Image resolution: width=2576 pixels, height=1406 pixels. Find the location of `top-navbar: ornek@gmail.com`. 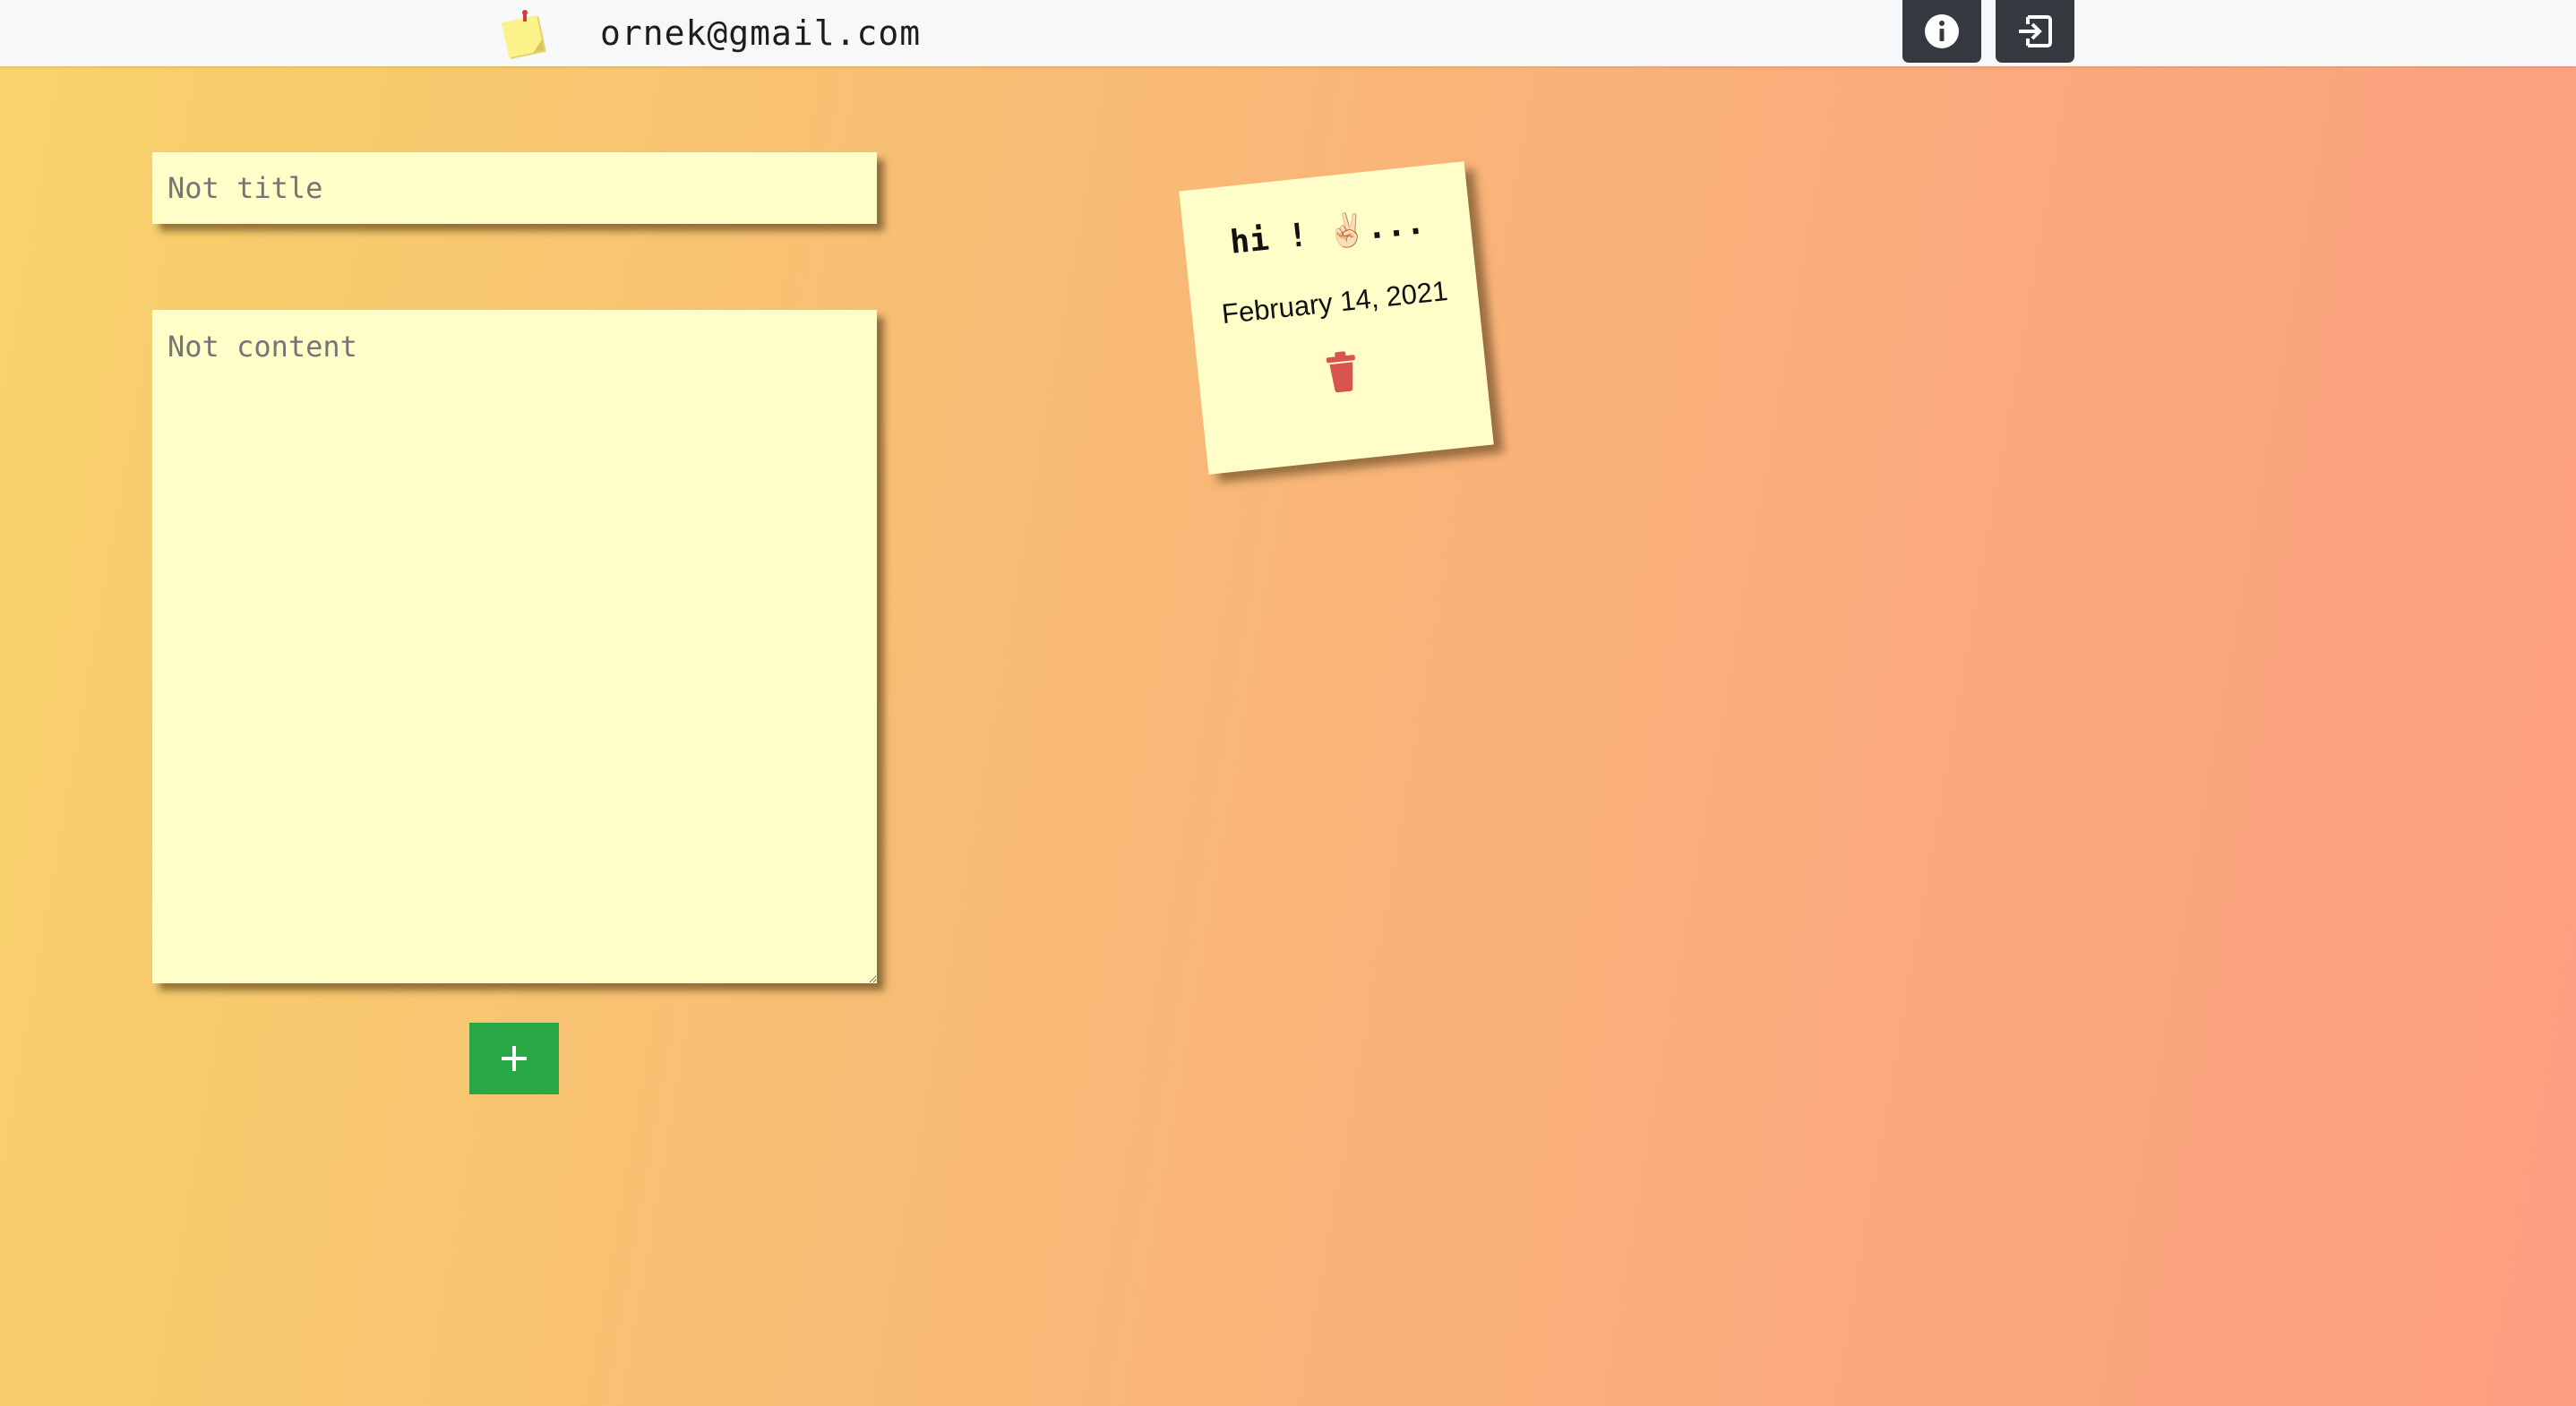

top-navbar: ornek@gmail.com is located at coordinates (1288, 33).